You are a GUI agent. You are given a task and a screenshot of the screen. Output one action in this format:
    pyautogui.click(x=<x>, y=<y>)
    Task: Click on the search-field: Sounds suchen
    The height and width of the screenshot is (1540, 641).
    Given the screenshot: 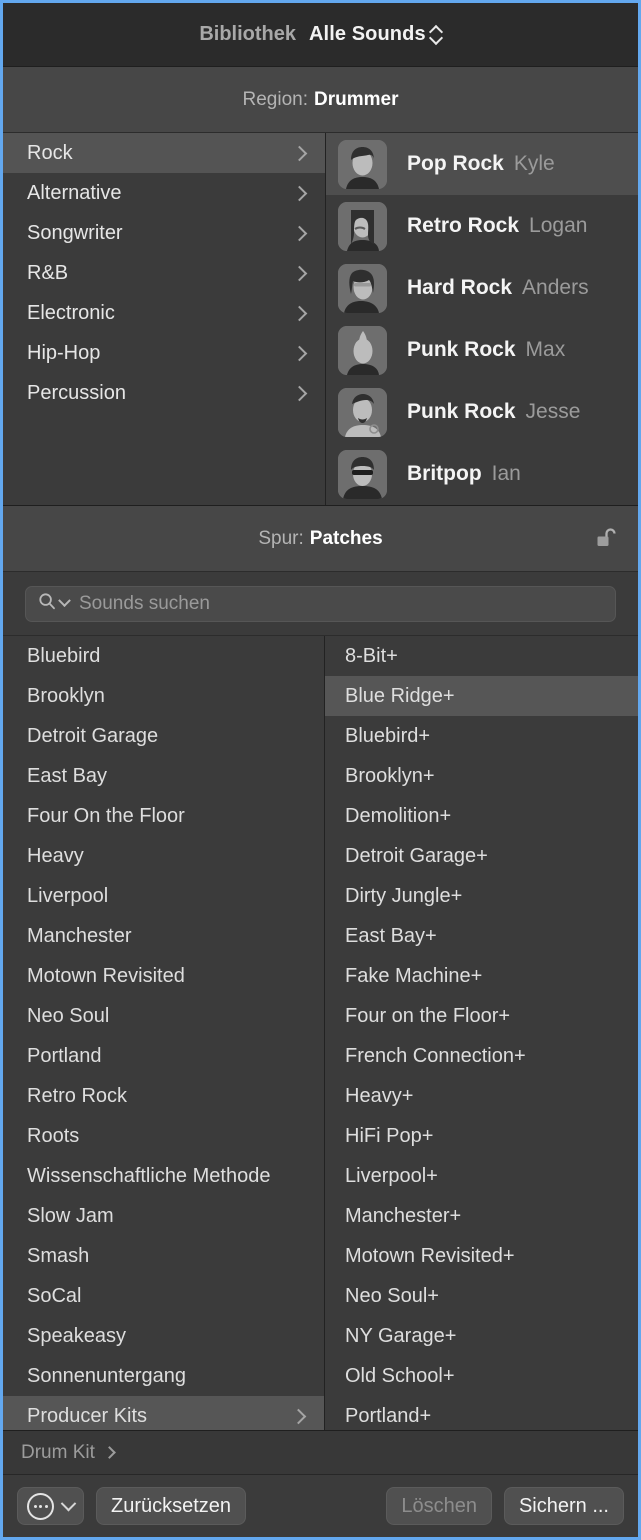 What is the action you would take?
    pyautogui.click(x=320, y=603)
    